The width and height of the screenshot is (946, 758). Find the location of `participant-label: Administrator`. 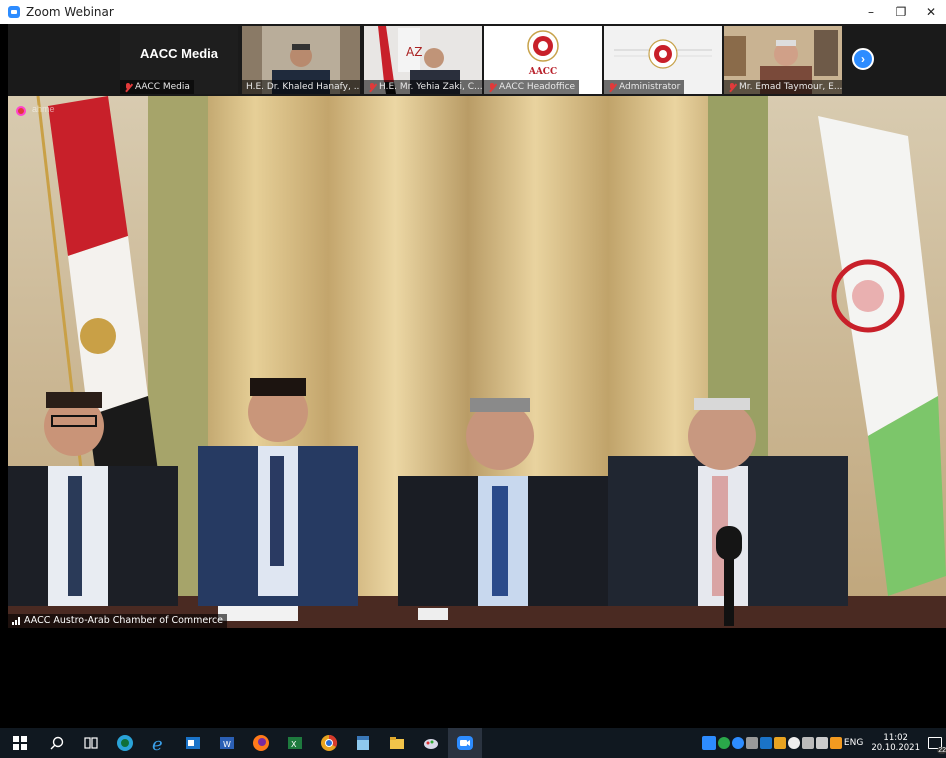

participant-label: Administrator is located at coordinates (644, 87).